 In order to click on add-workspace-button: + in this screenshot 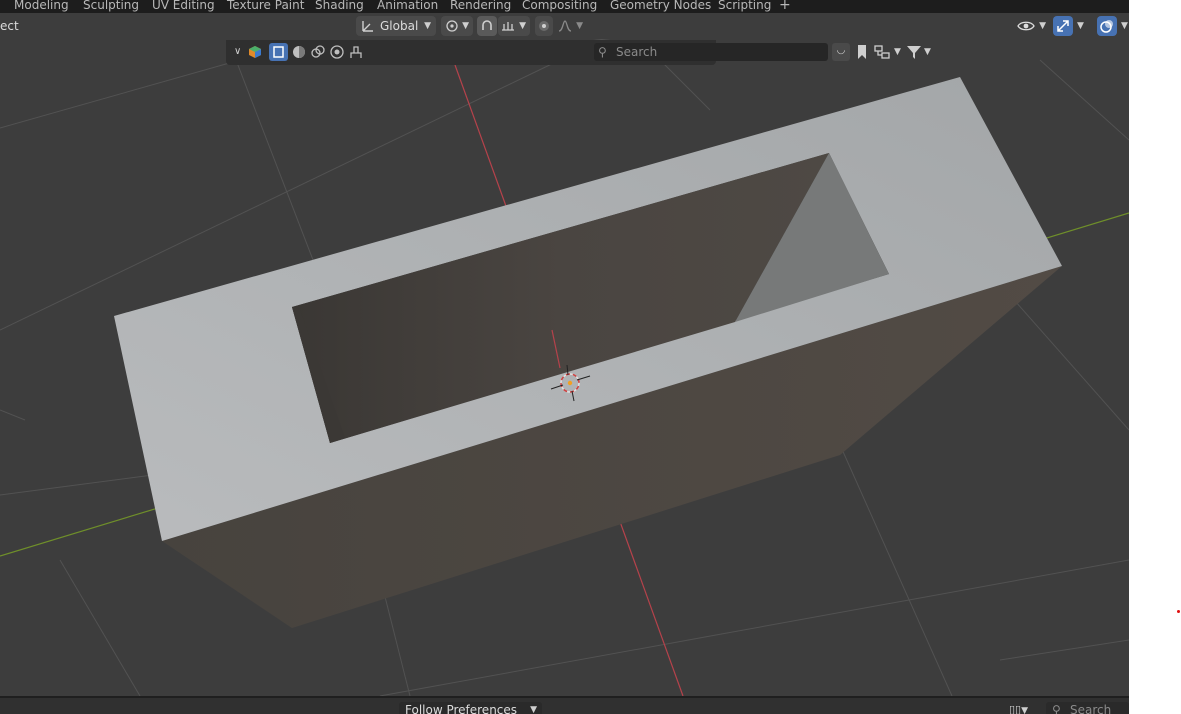, I will do `click(785, 6)`.